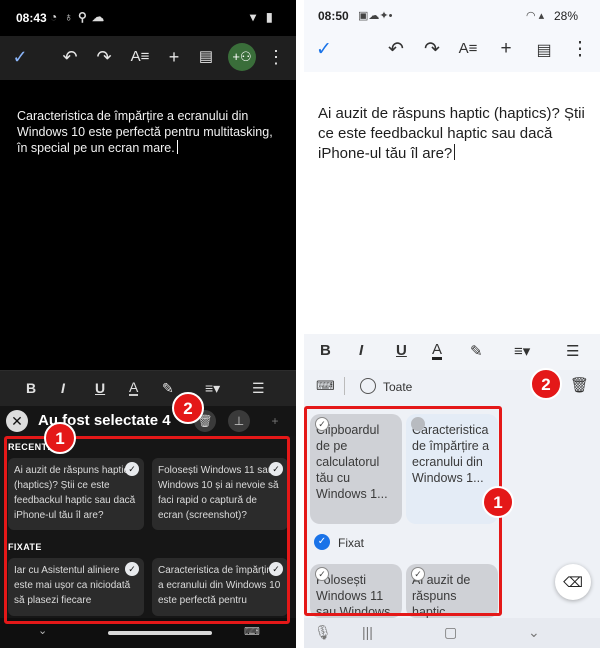 This screenshot has width=600, height=648. Describe the element at coordinates (398, 387) in the screenshot. I see `select-all-label: Toate` at that location.